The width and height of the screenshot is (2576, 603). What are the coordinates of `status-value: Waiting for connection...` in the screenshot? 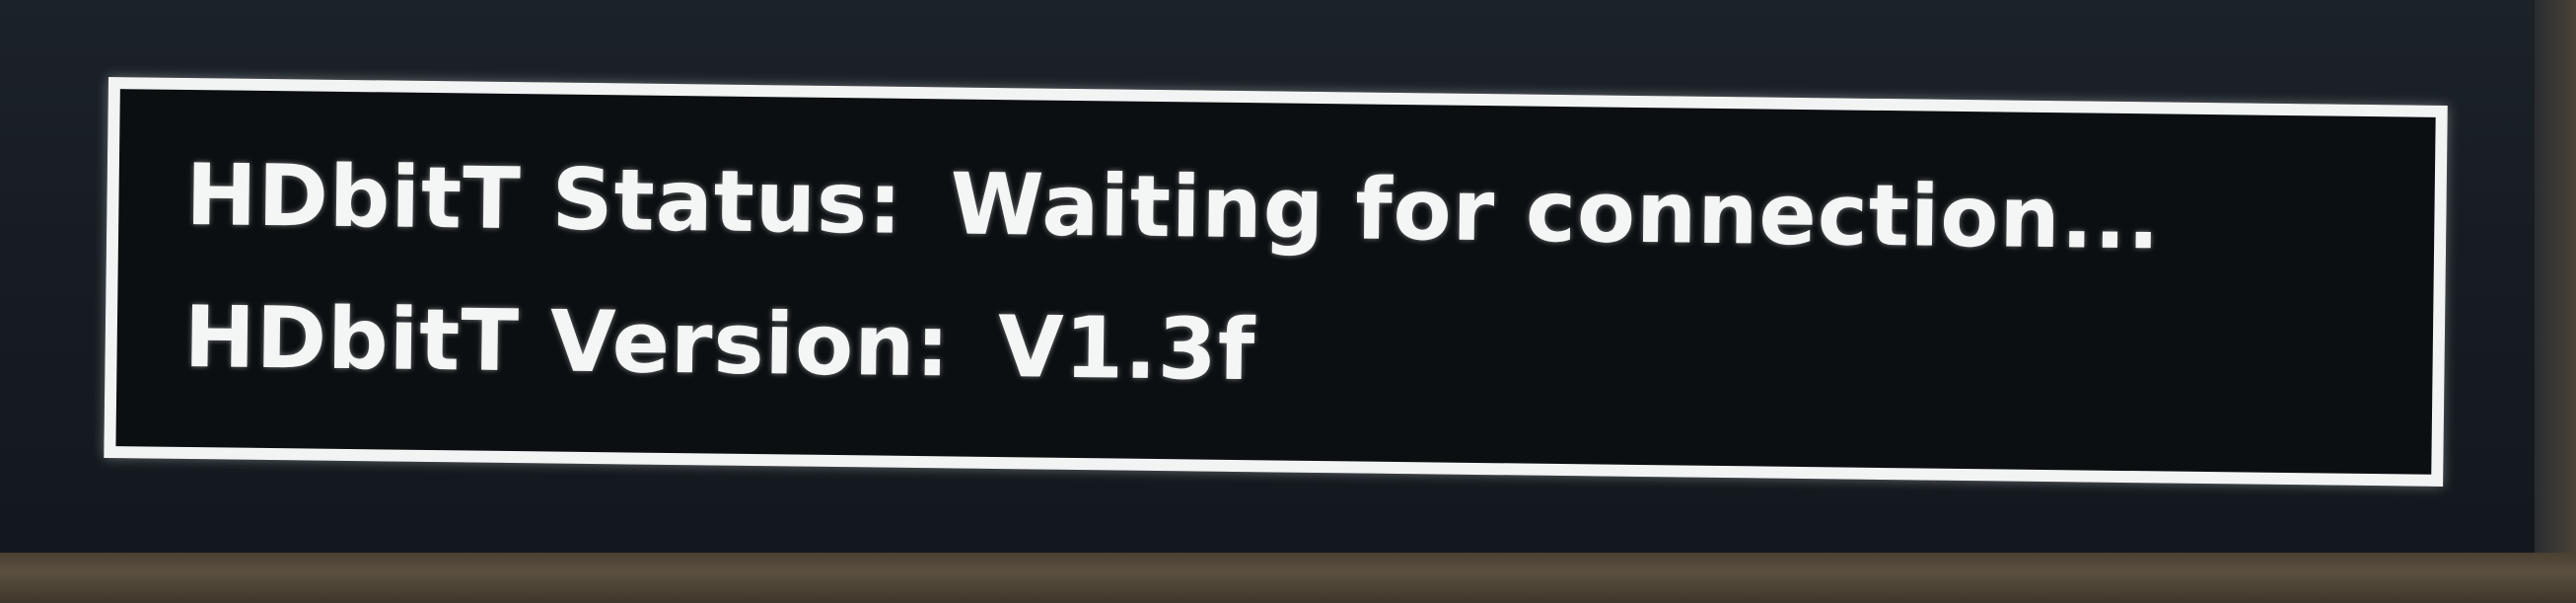 It's located at (1555, 212).